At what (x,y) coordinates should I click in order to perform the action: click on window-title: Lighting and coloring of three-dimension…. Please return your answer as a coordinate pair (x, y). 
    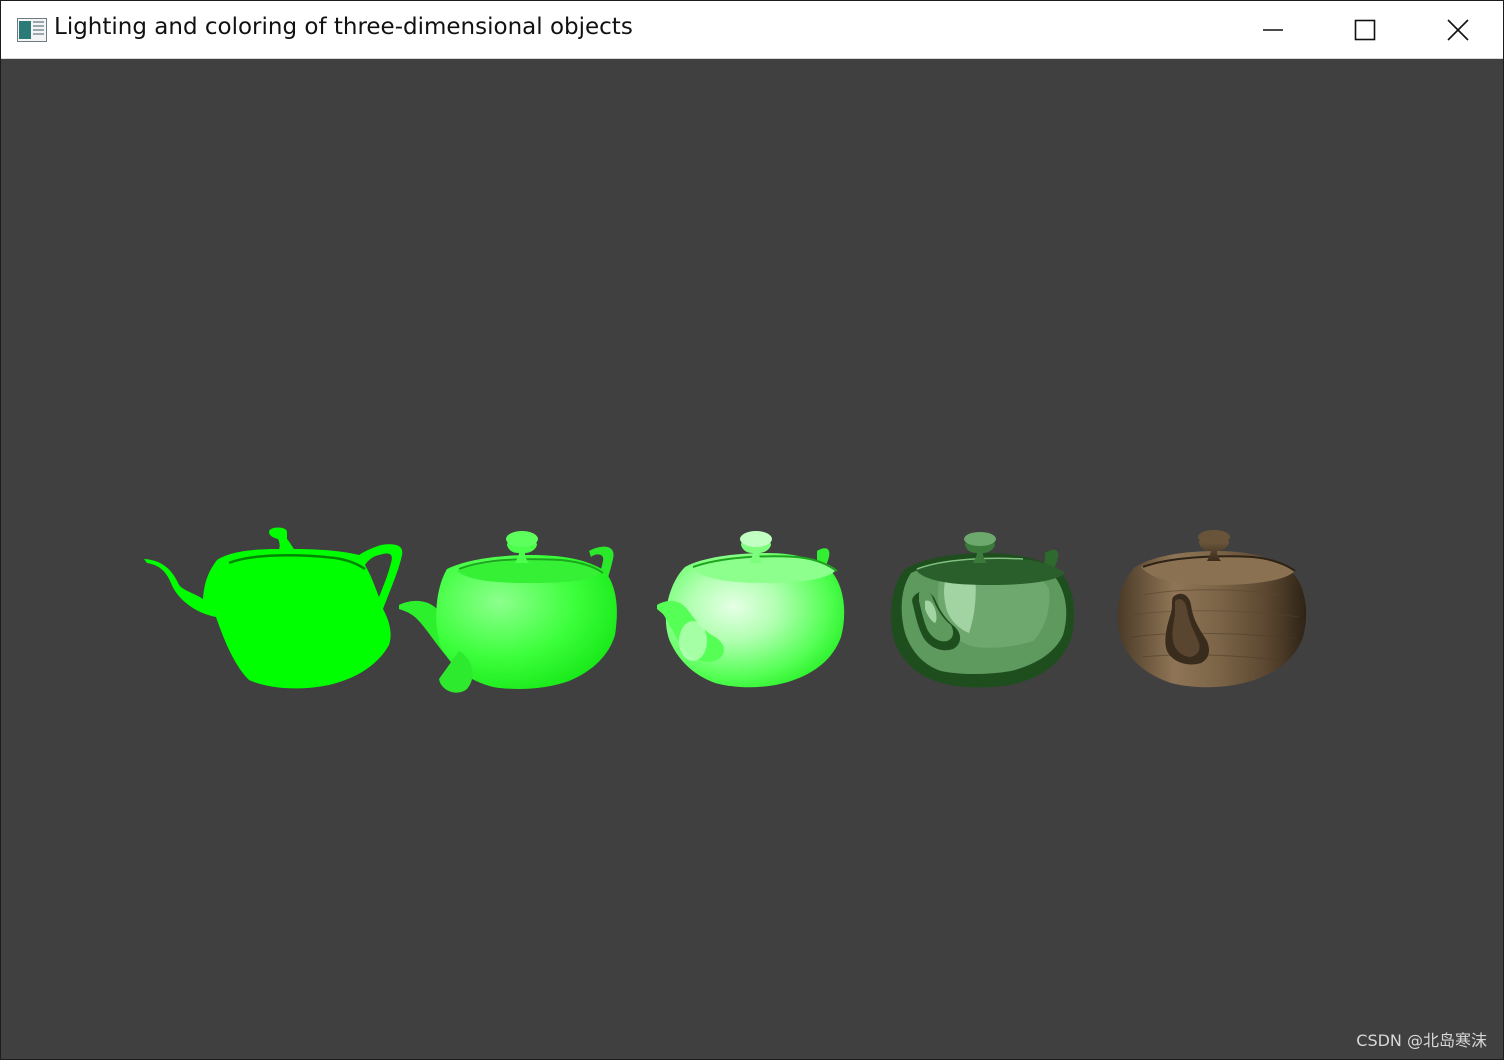
    Looking at the image, I should click on (343, 27).